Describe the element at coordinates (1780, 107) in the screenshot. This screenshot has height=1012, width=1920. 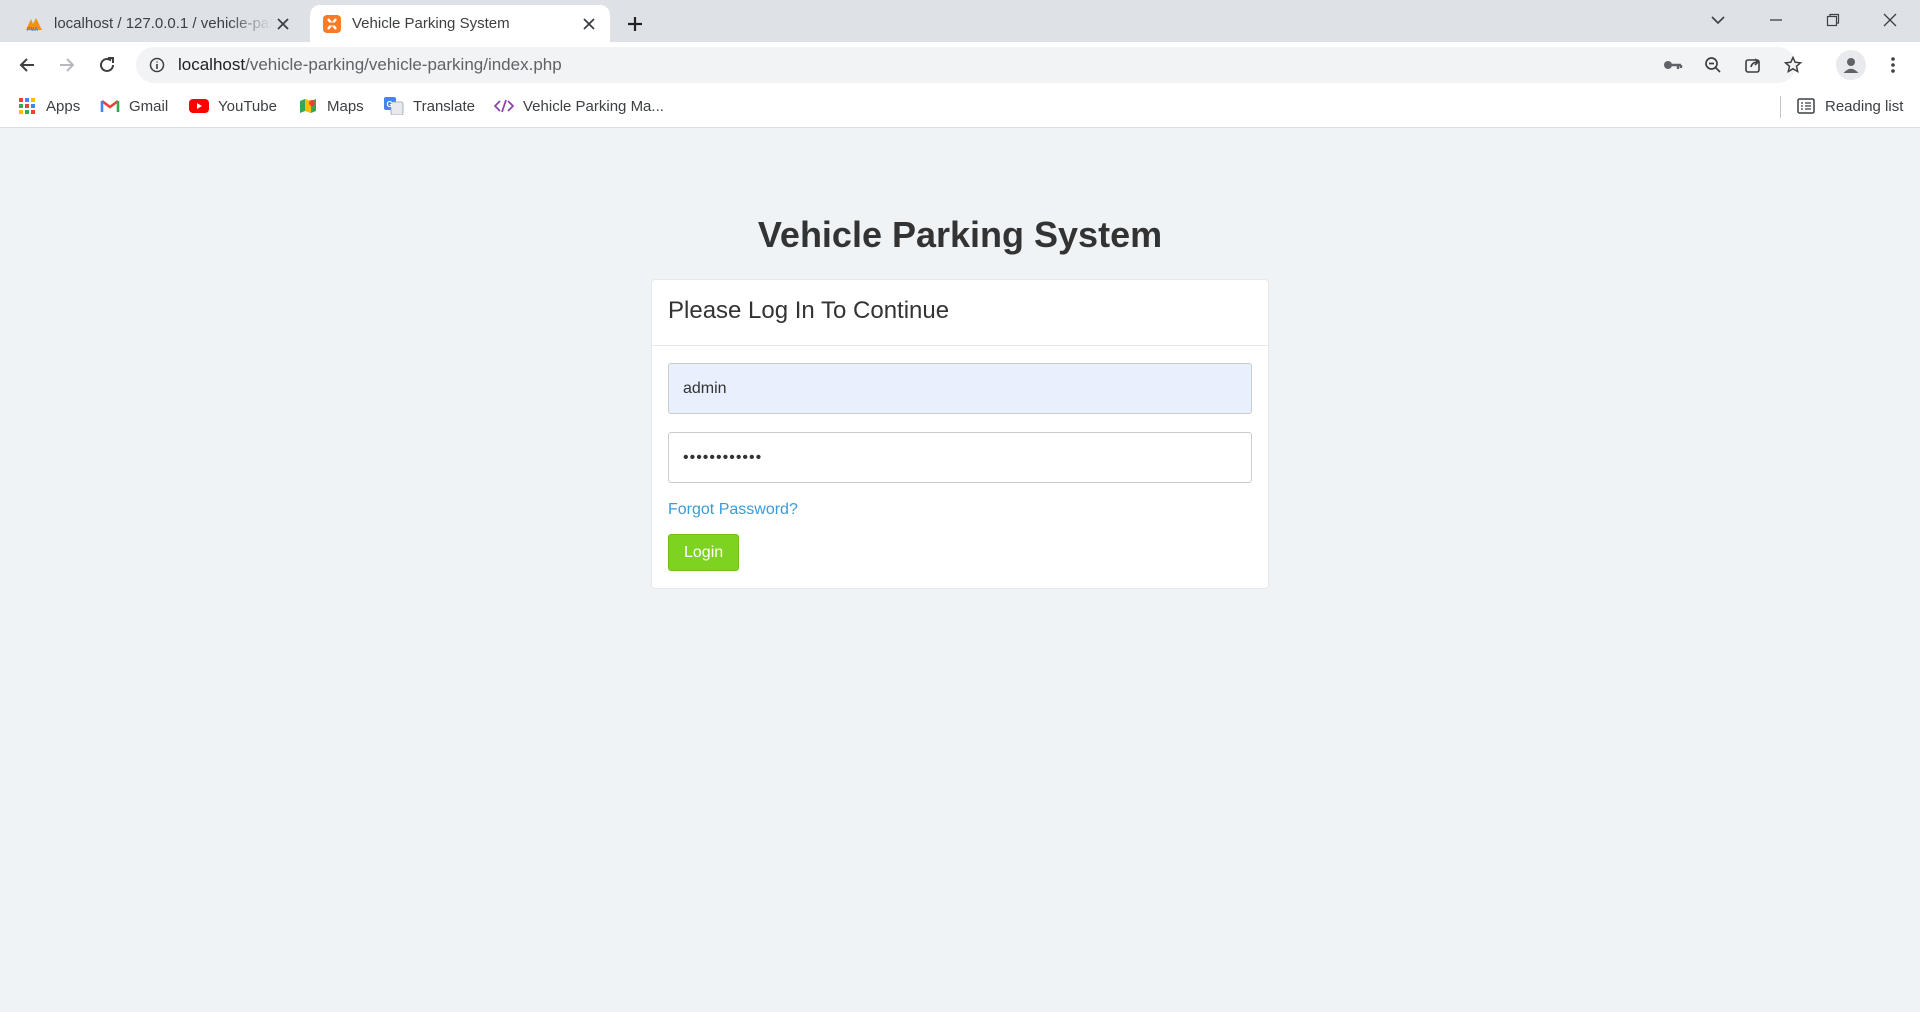
I see `bookmarks-divider` at that location.